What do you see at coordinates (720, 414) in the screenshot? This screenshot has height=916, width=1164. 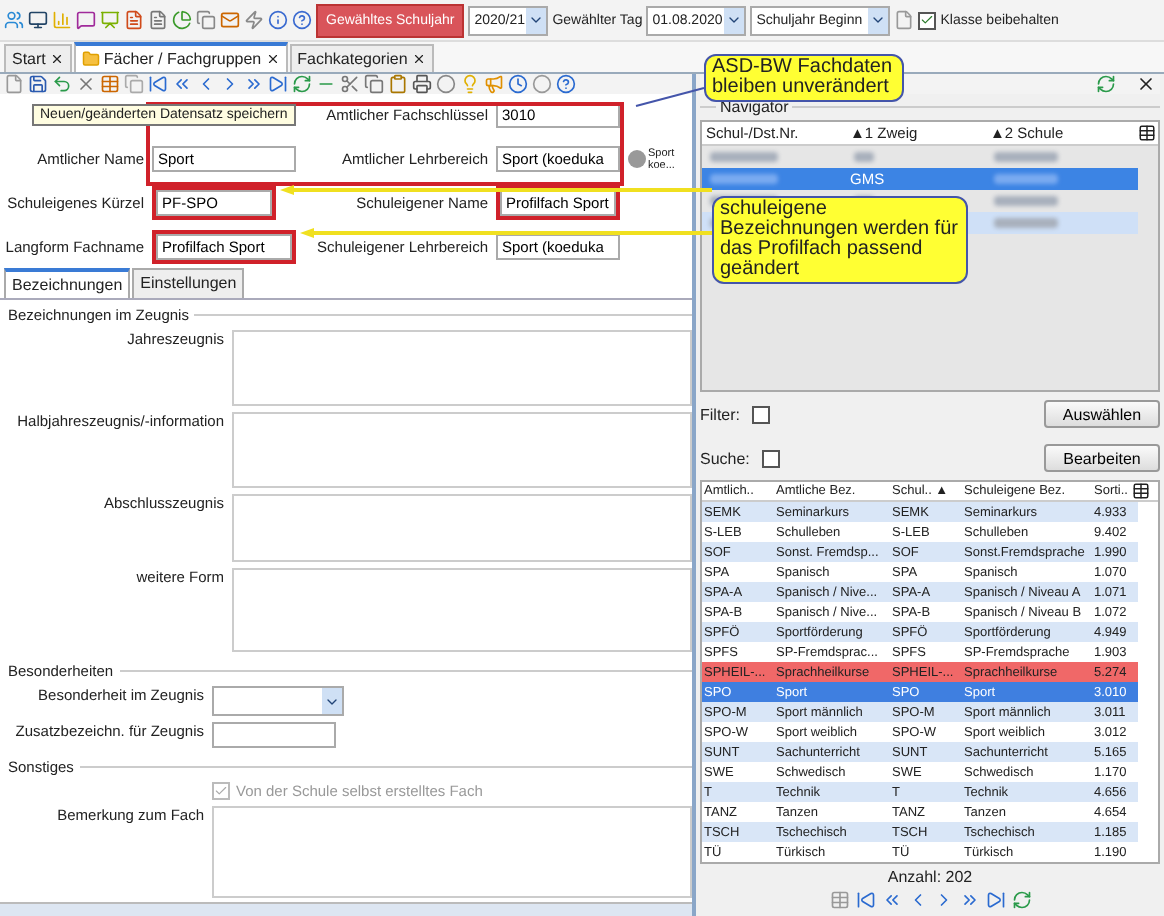 I see `filter-label: Filter:` at bounding box center [720, 414].